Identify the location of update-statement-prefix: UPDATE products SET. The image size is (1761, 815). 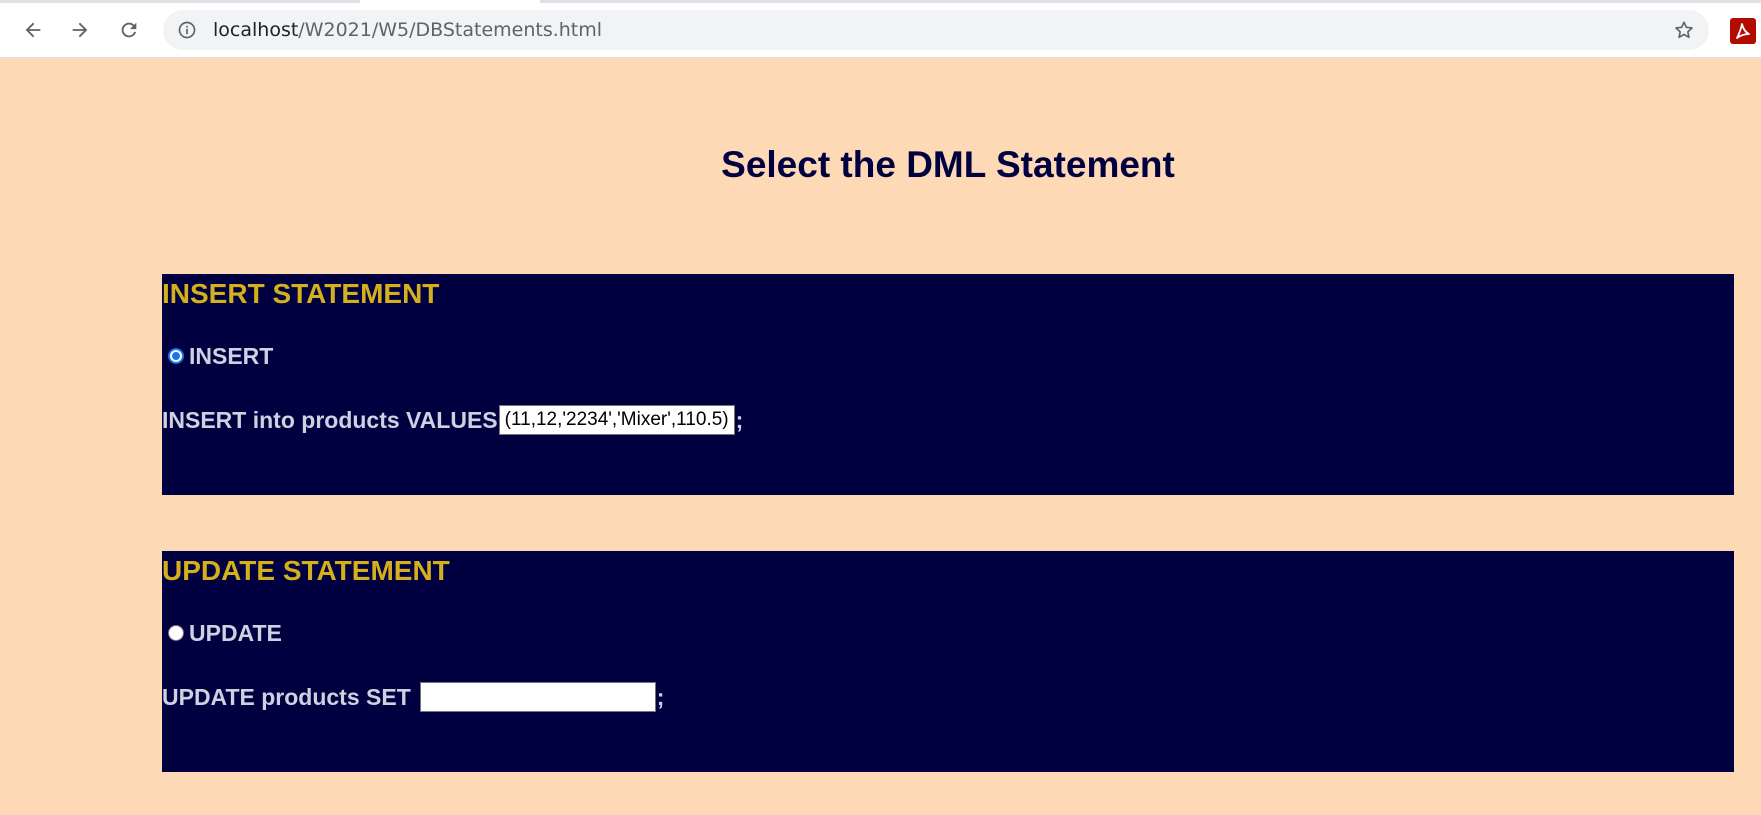
(286, 697).